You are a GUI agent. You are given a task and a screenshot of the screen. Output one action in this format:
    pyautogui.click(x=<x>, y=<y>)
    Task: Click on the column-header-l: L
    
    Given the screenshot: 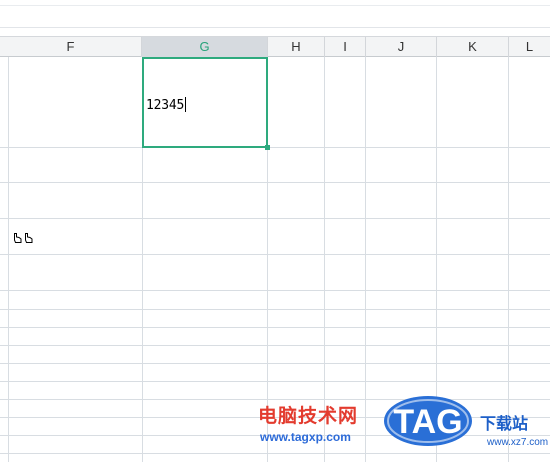 What is the action you would take?
    pyautogui.click(x=529, y=47)
    